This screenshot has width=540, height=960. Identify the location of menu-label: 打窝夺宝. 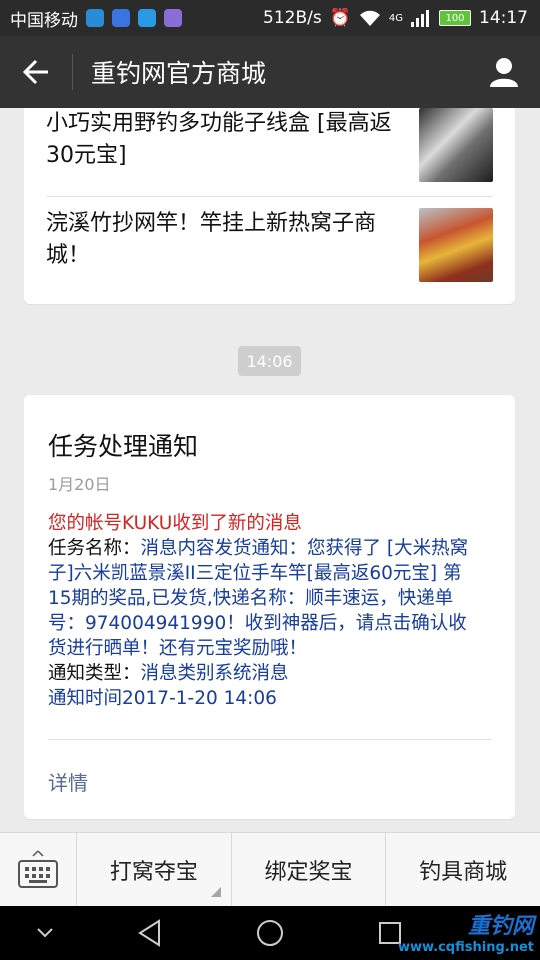
(153, 872).